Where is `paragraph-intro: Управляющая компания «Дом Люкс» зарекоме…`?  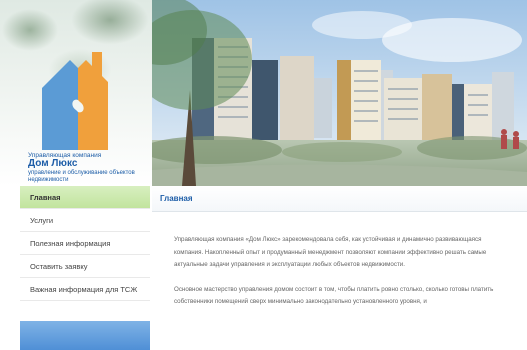
paragraph-intro: Управляющая компания «Дом Люкс» зарекоме… is located at coordinates (330, 252).